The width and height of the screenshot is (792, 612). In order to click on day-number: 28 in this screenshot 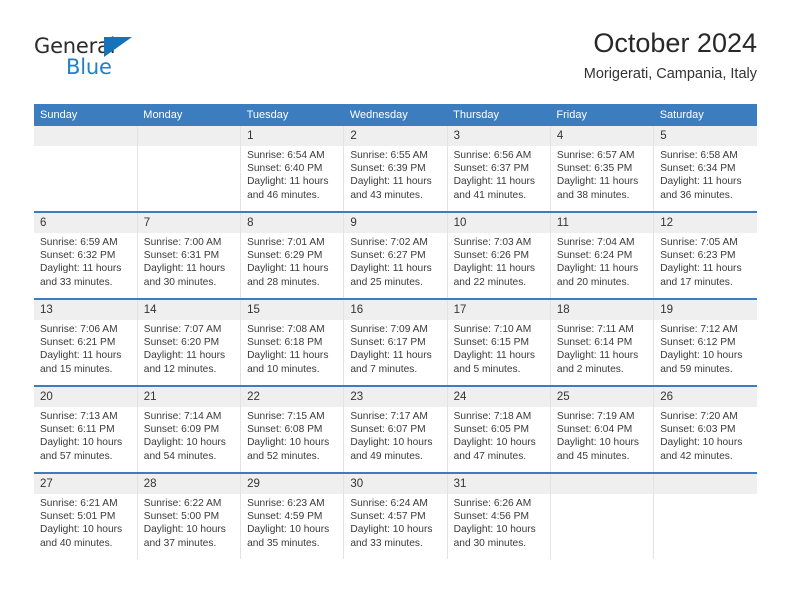, I will do `click(189, 484)`.